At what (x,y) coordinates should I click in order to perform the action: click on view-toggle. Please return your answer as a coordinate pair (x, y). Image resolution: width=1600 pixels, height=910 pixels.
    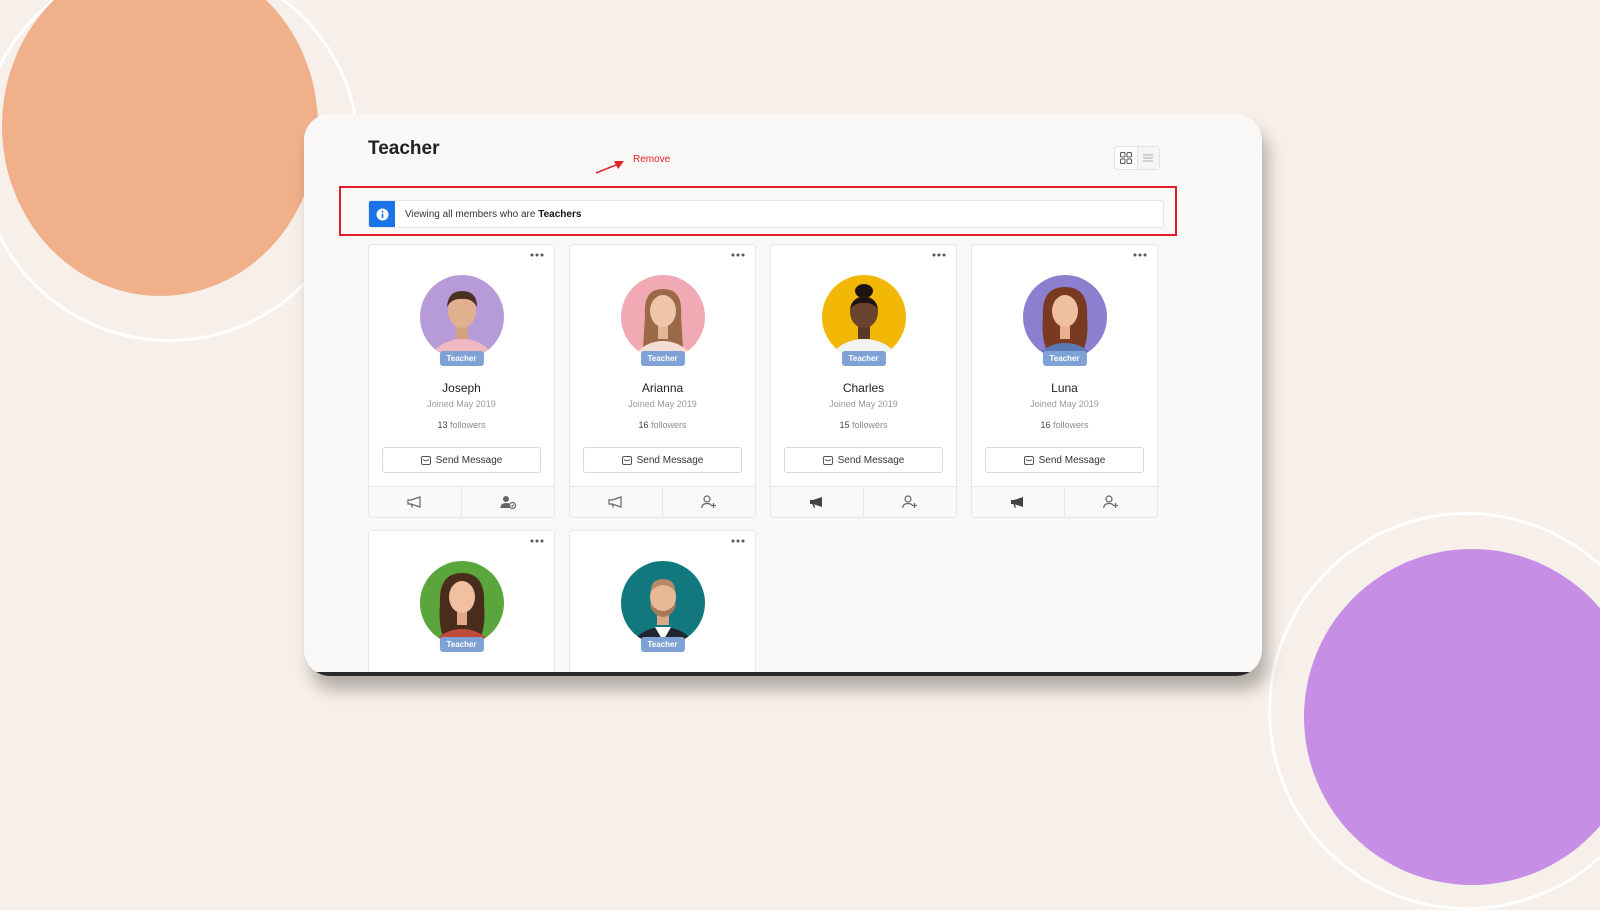
    Looking at the image, I should click on (1137, 158).